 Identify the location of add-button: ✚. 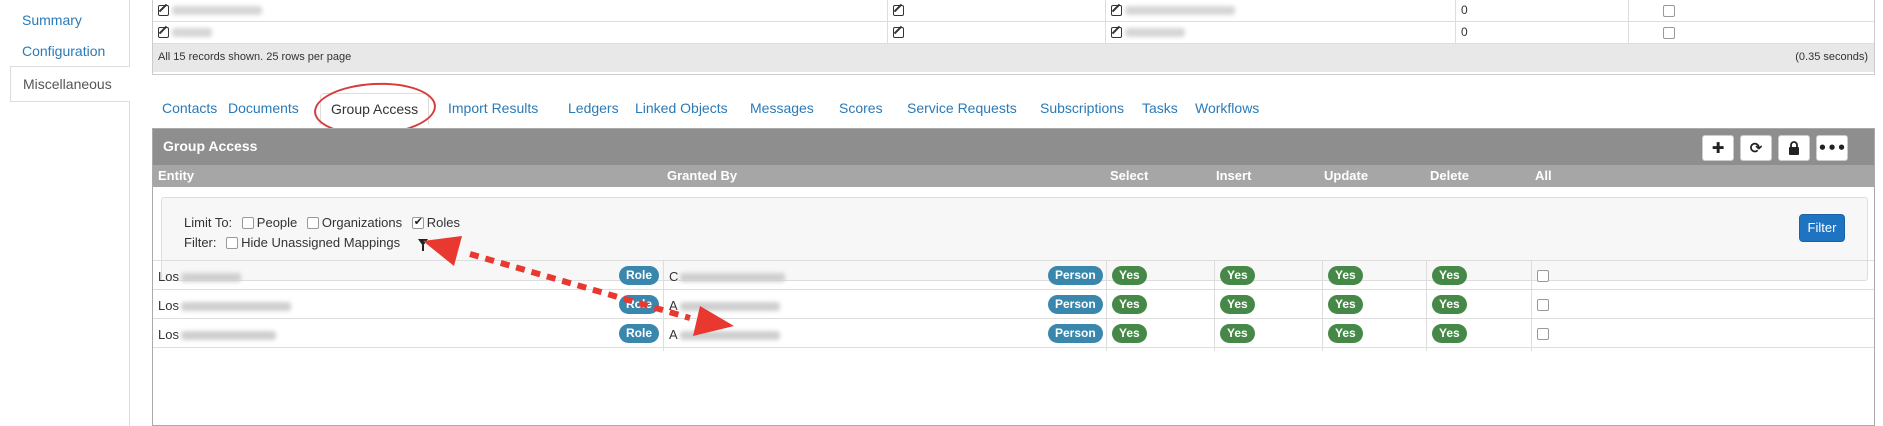
(1718, 148).